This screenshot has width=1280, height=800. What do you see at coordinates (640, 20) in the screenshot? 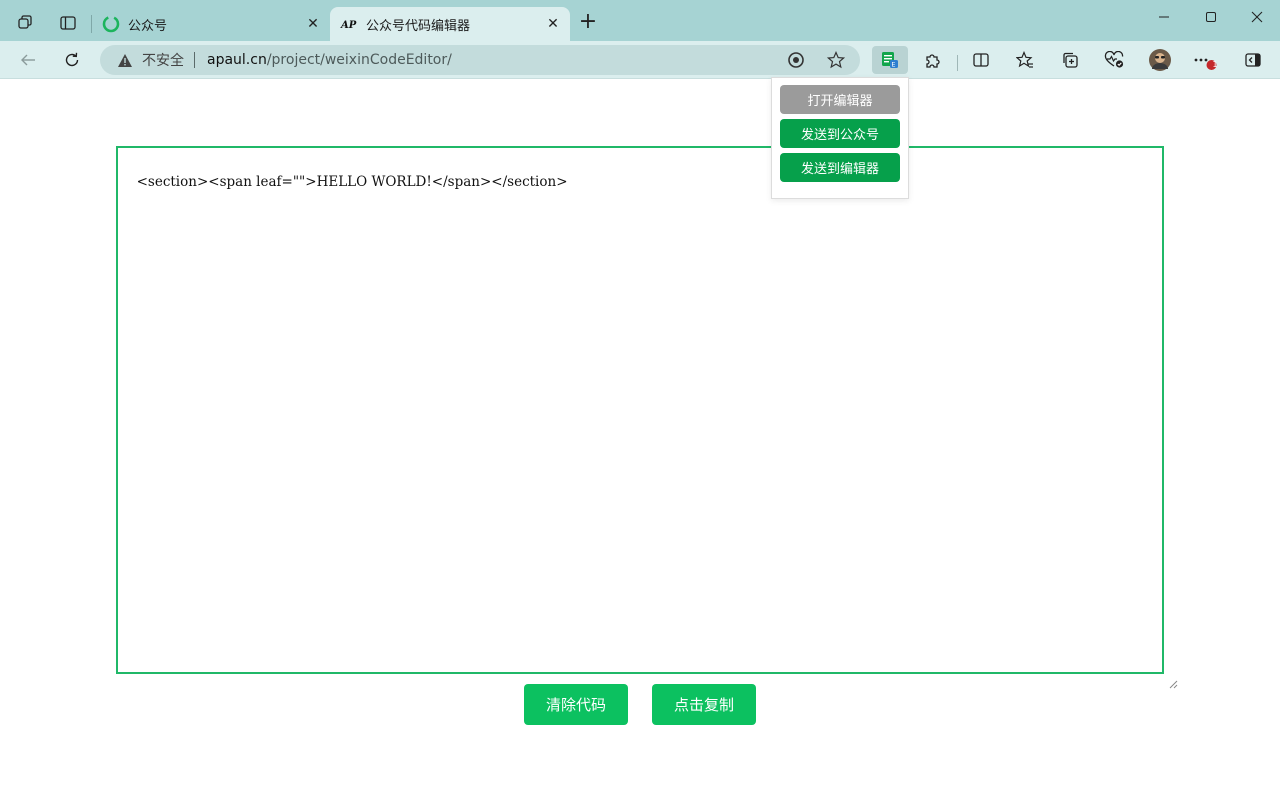
I see `tab-strip: 公众号 ✕ AP 公众号代码编辑器 ✕ +` at bounding box center [640, 20].